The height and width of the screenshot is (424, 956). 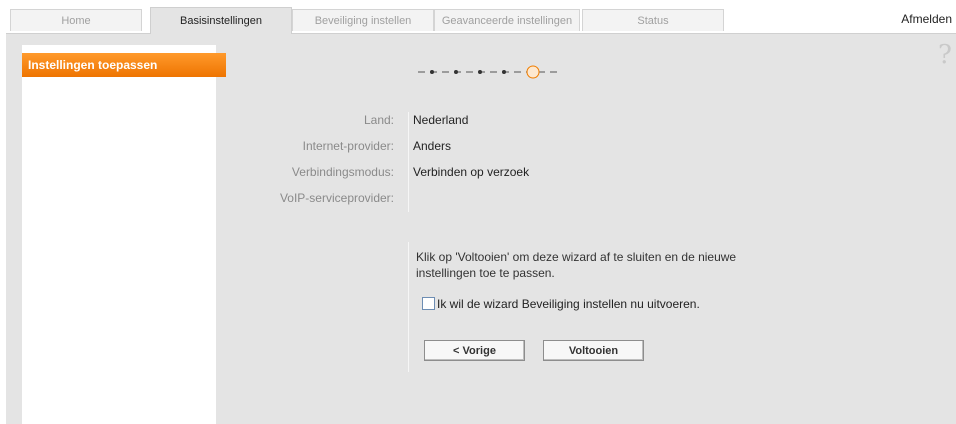 I want to click on tab-beveiliging-instellen: Beveiliging instellen, so click(x=363, y=20).